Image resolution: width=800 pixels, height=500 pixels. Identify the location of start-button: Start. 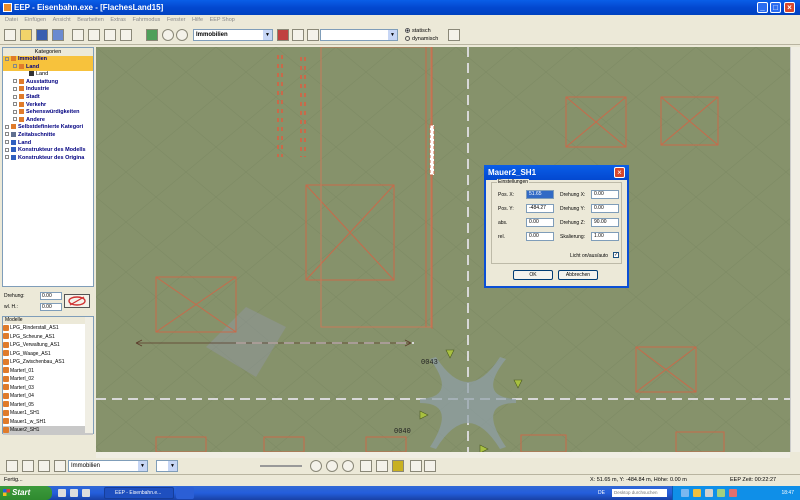
(26, 493).